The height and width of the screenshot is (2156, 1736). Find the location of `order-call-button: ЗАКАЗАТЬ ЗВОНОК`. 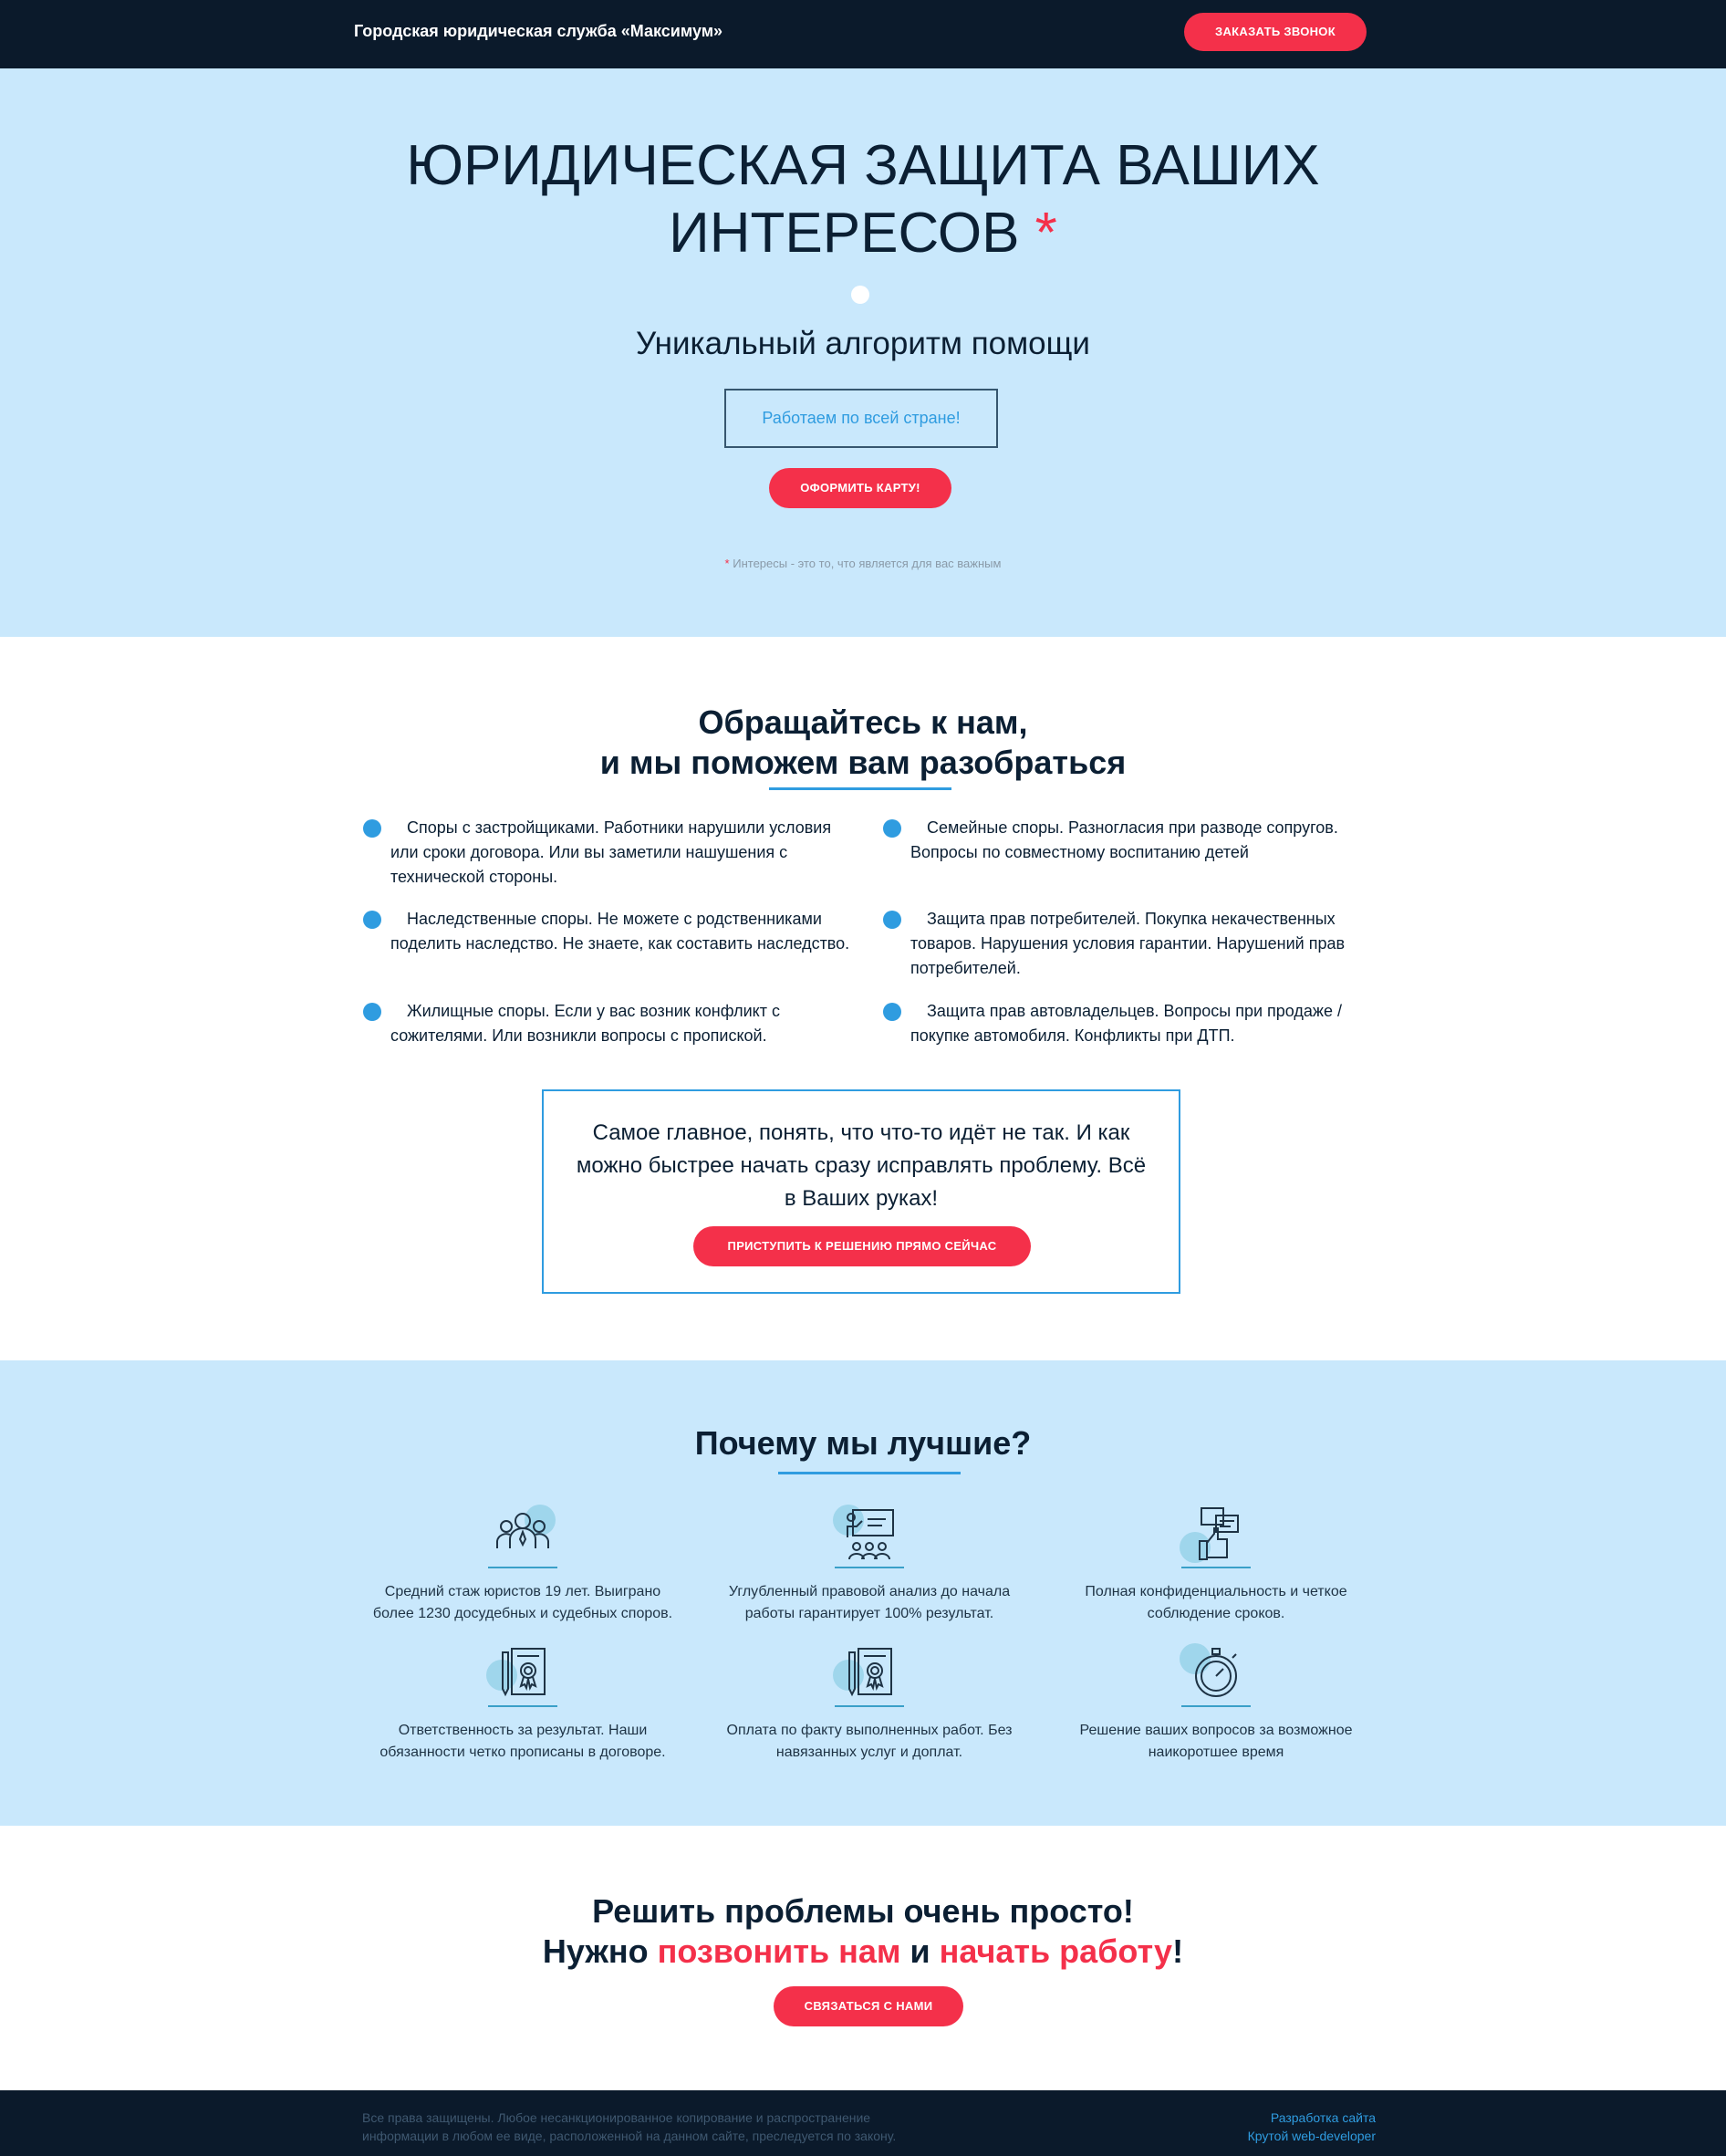

order-call-button: ЗАКАЗАТЬ ЗВОНОК is located at coordinates (1275, 32).